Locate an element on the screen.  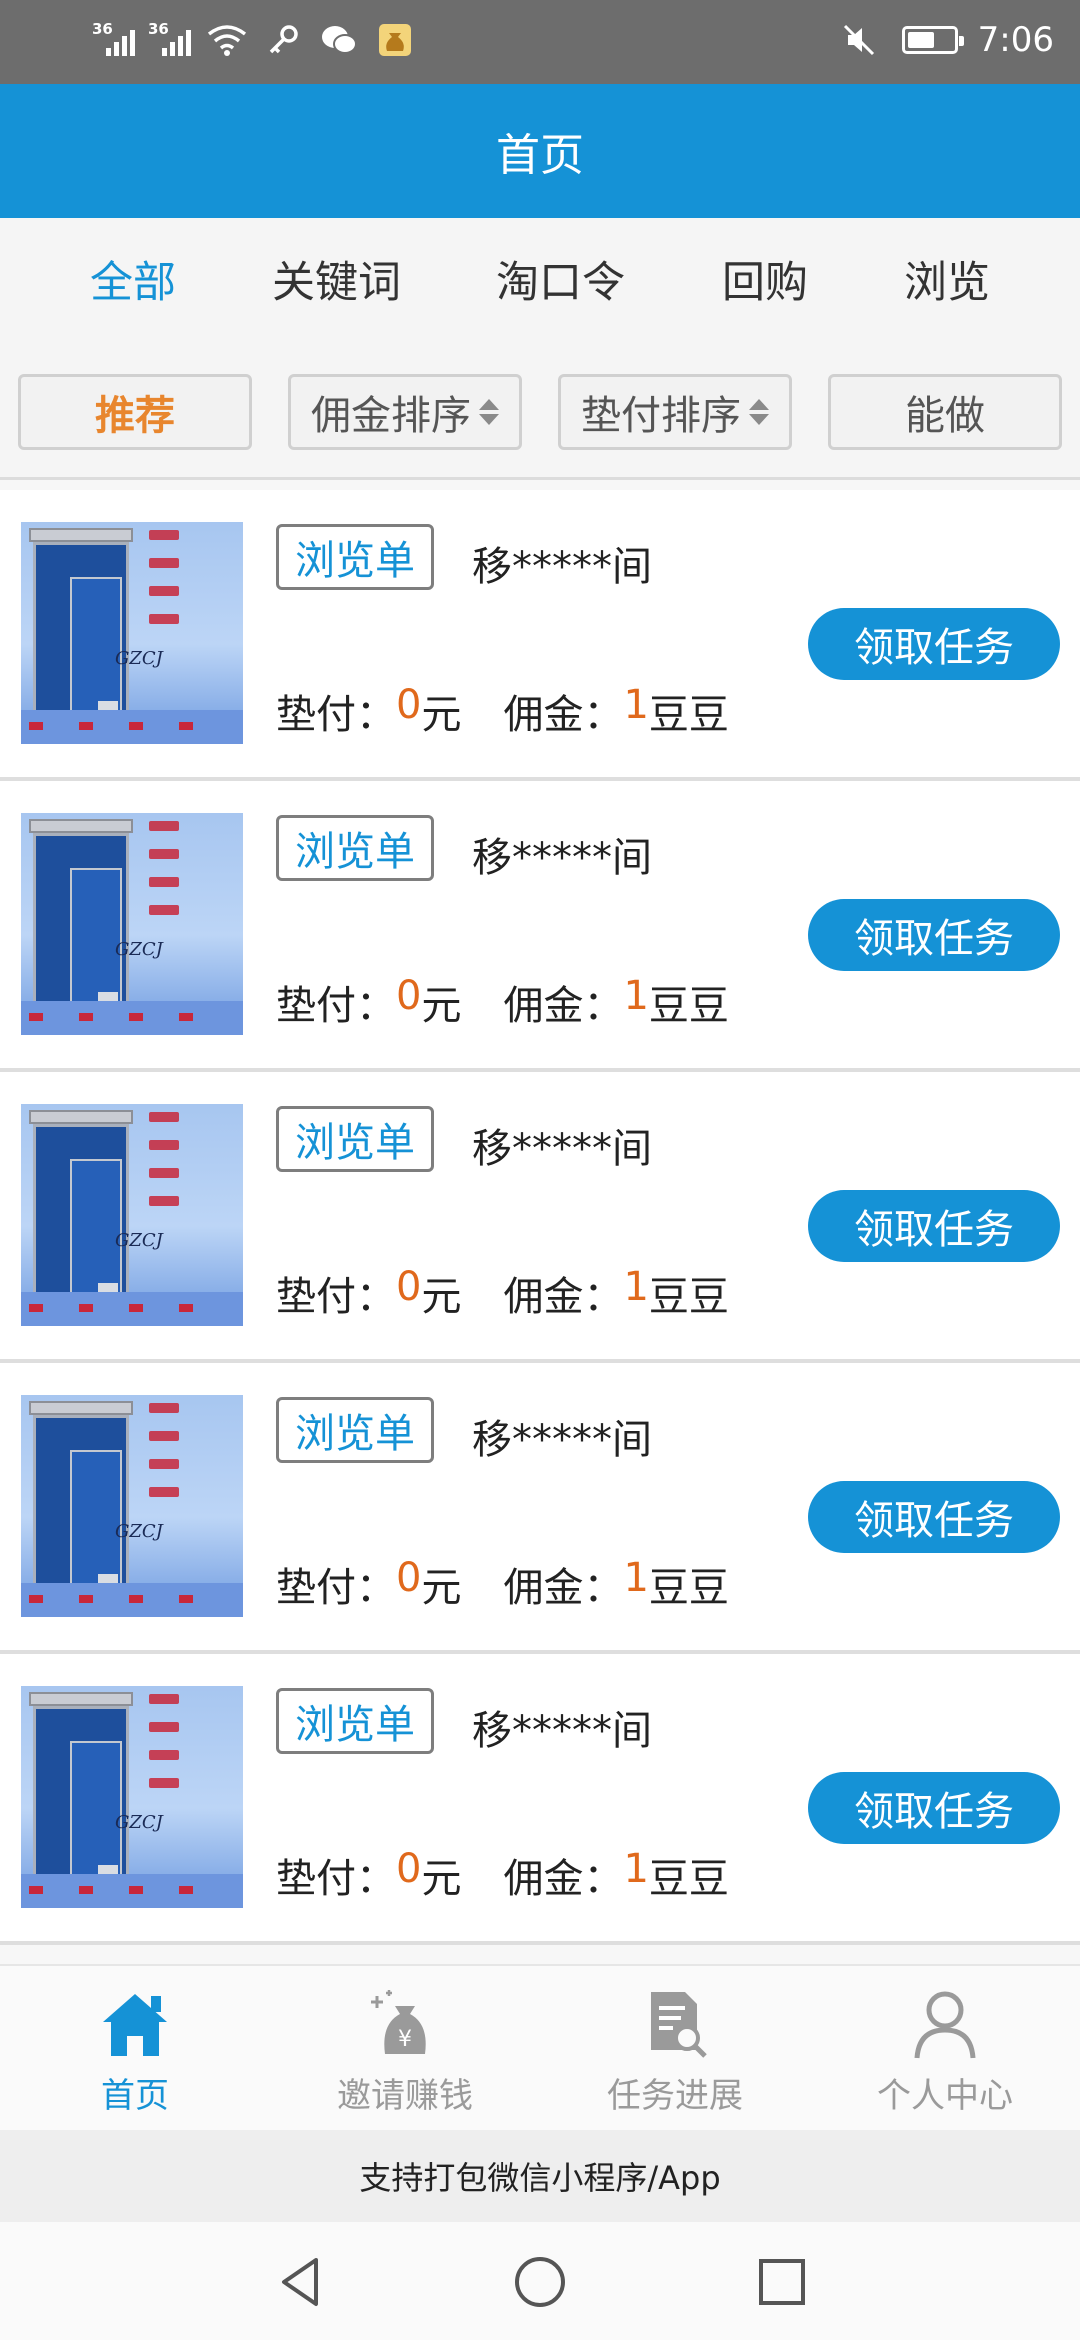
nav-task-progress: 任务进展 is located at coordinates (675, 2050).